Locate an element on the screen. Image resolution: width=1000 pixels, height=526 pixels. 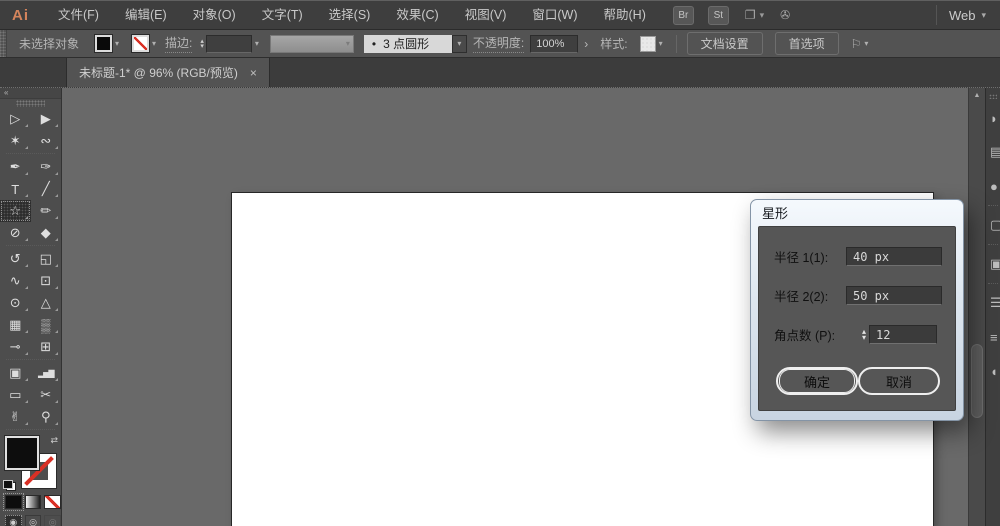
ok-button: 确定 is located at coordinates (817, 381).